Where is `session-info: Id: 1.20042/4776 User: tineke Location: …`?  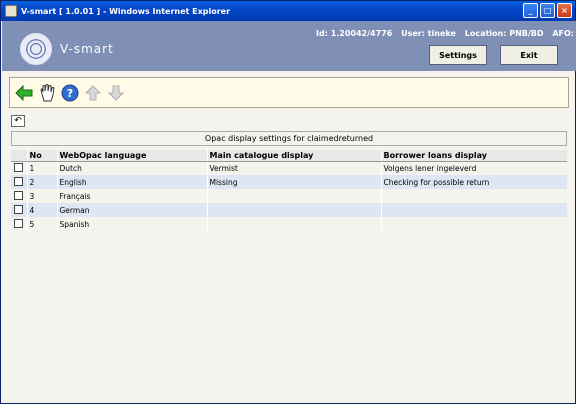 session-info: Id: 1.20042/4776 User: tineke Location: … is located at coordinates (446, 33).